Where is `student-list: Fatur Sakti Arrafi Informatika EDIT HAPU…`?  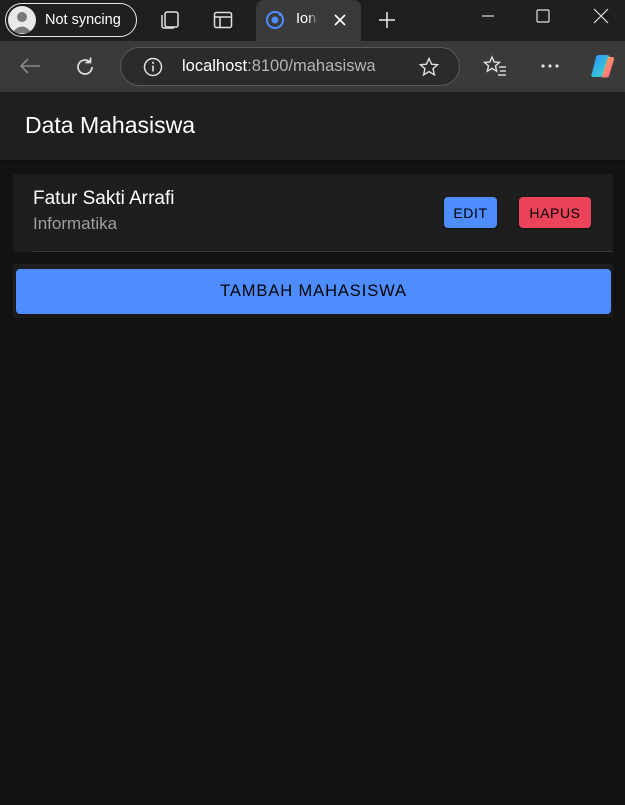 student-list: Fatur Sakti Arrafi Informatika EDIT HAPU… is located at coordinates (313, 213).